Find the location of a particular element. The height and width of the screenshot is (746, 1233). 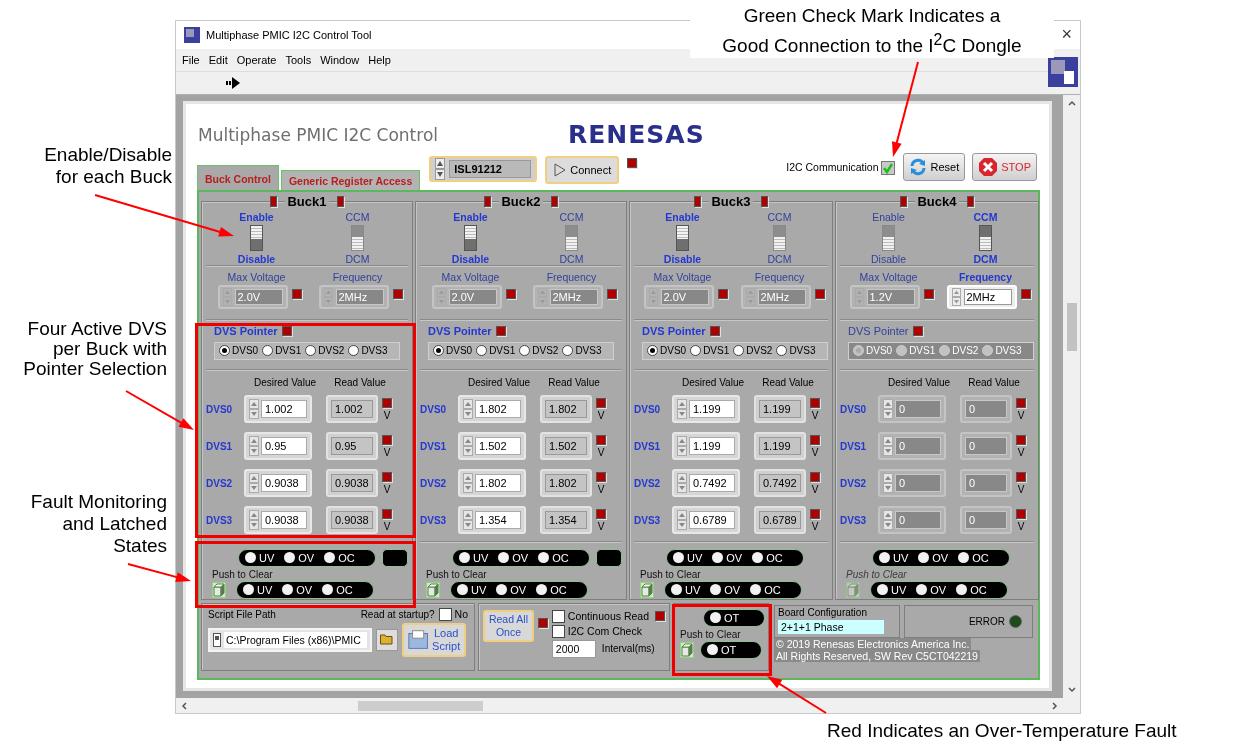

menu-item: Help is located at coordinates (379, 59).